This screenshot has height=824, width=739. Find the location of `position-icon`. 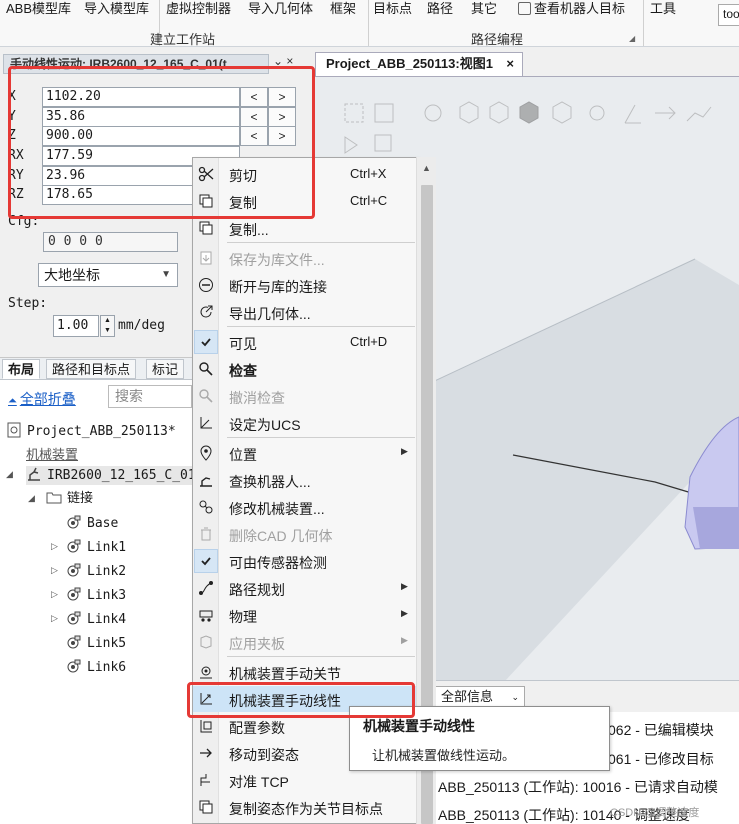

position-icon is located at coordinates (206, 453).